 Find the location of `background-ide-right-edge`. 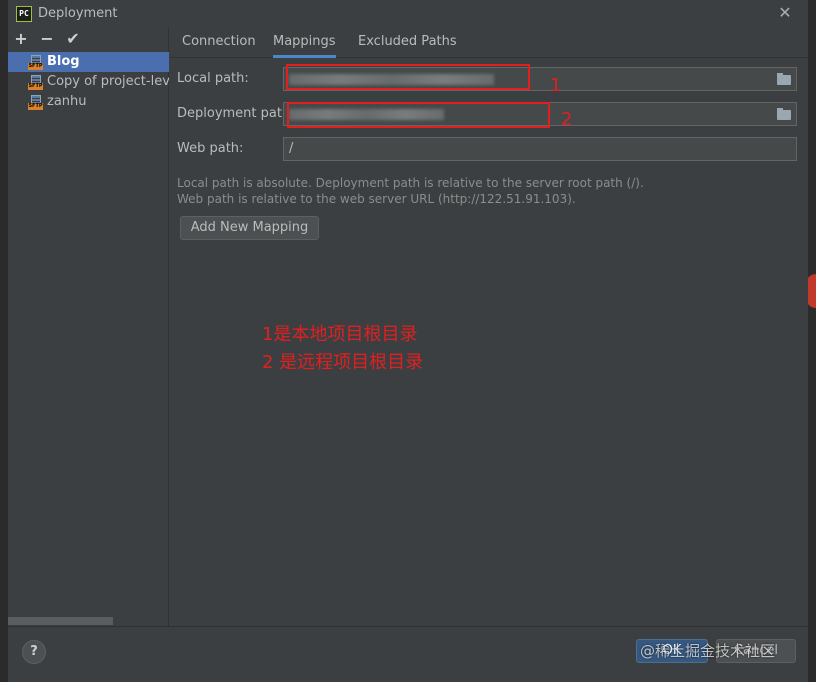

background-ide-right-edge is located at coordinates (812, 341).